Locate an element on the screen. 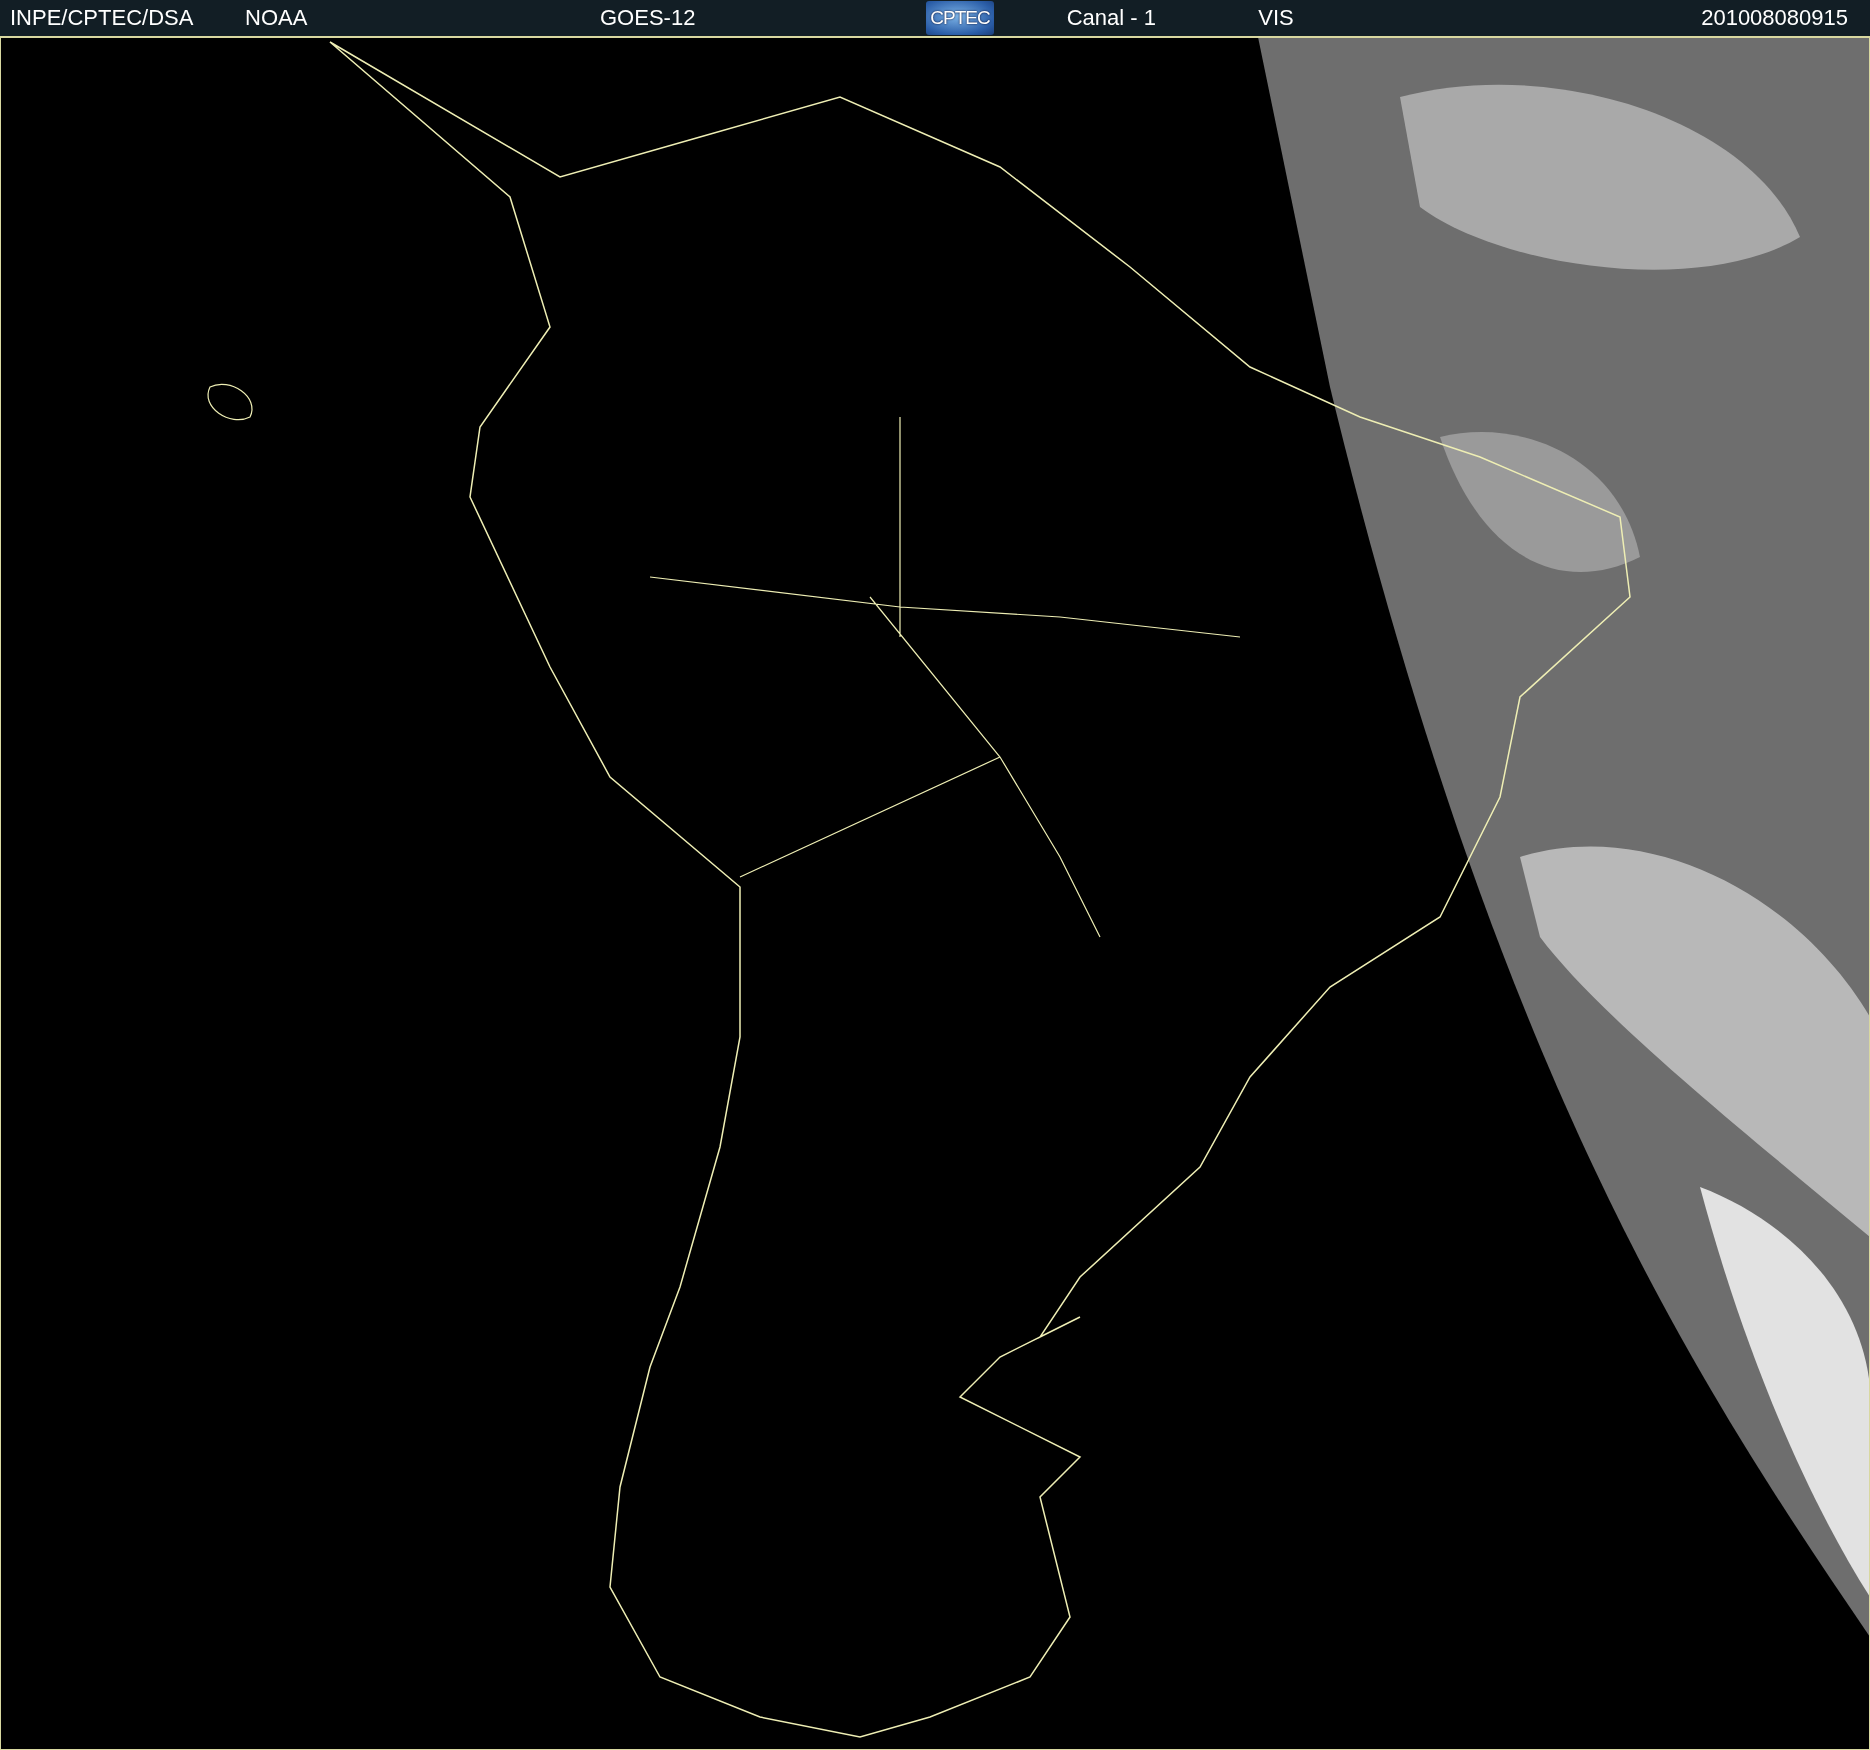  logo: CPTEC is located at coordinates (960, 18).